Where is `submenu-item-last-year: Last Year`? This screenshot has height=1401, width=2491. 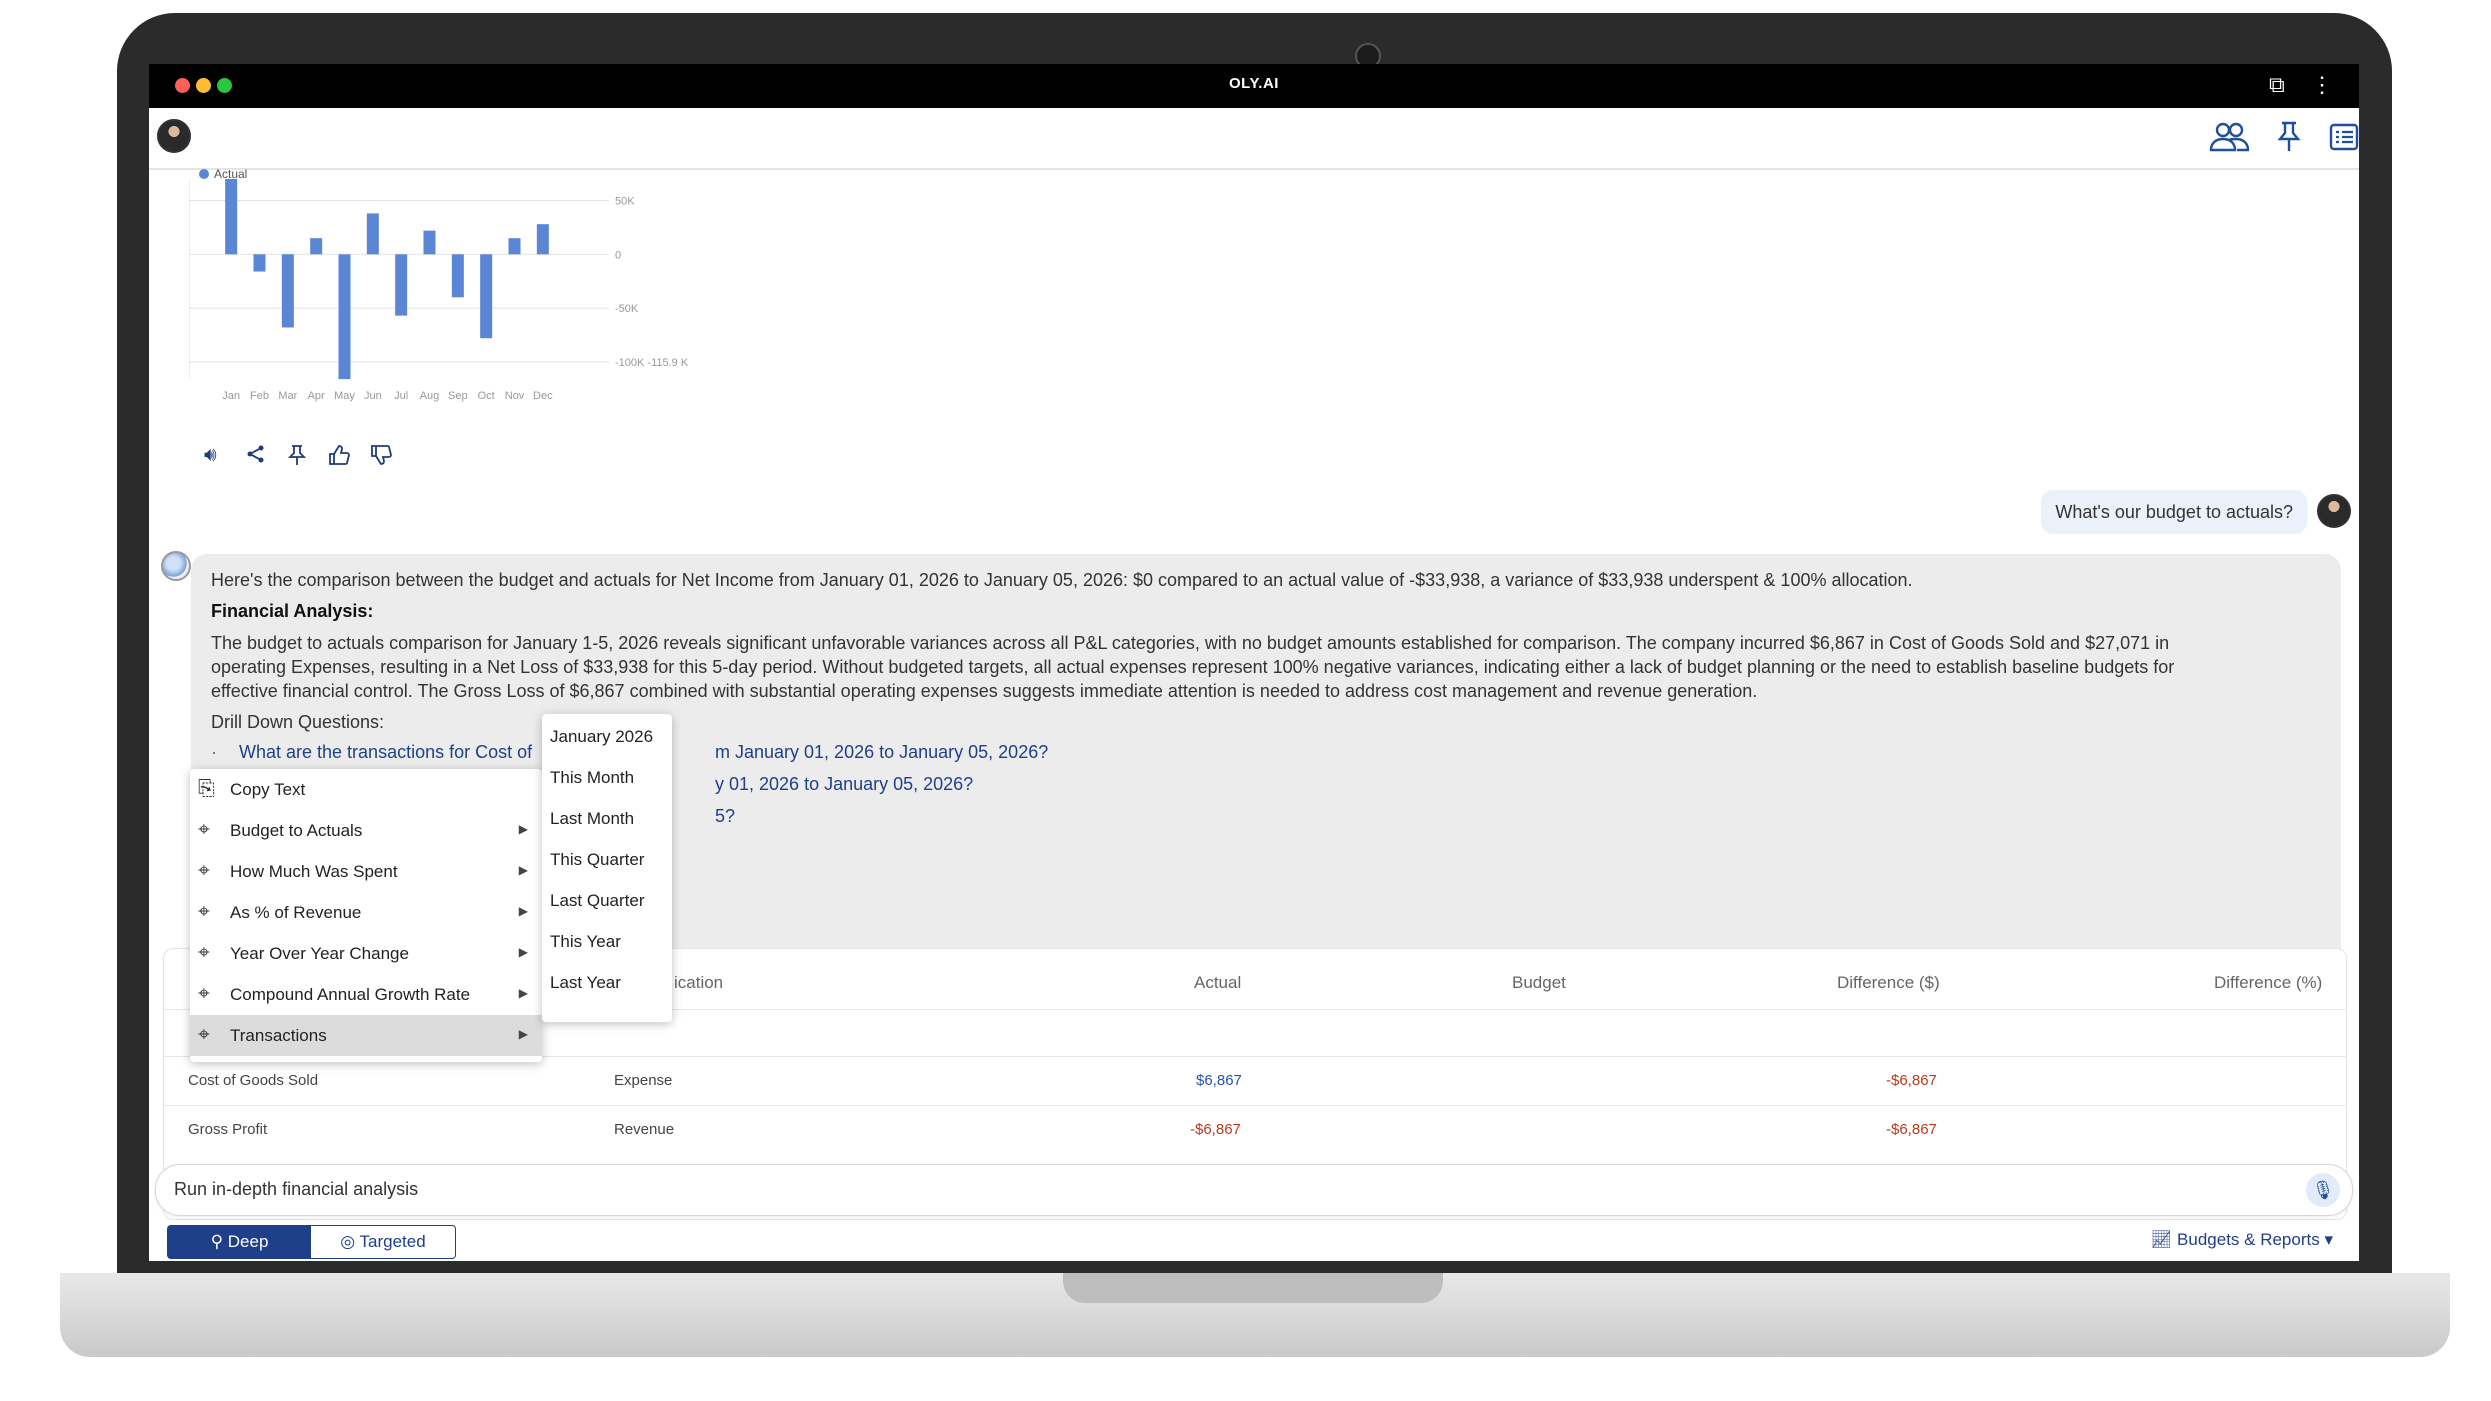
submenu-item-last-year: Last Year is located at coordinates (585, 983).